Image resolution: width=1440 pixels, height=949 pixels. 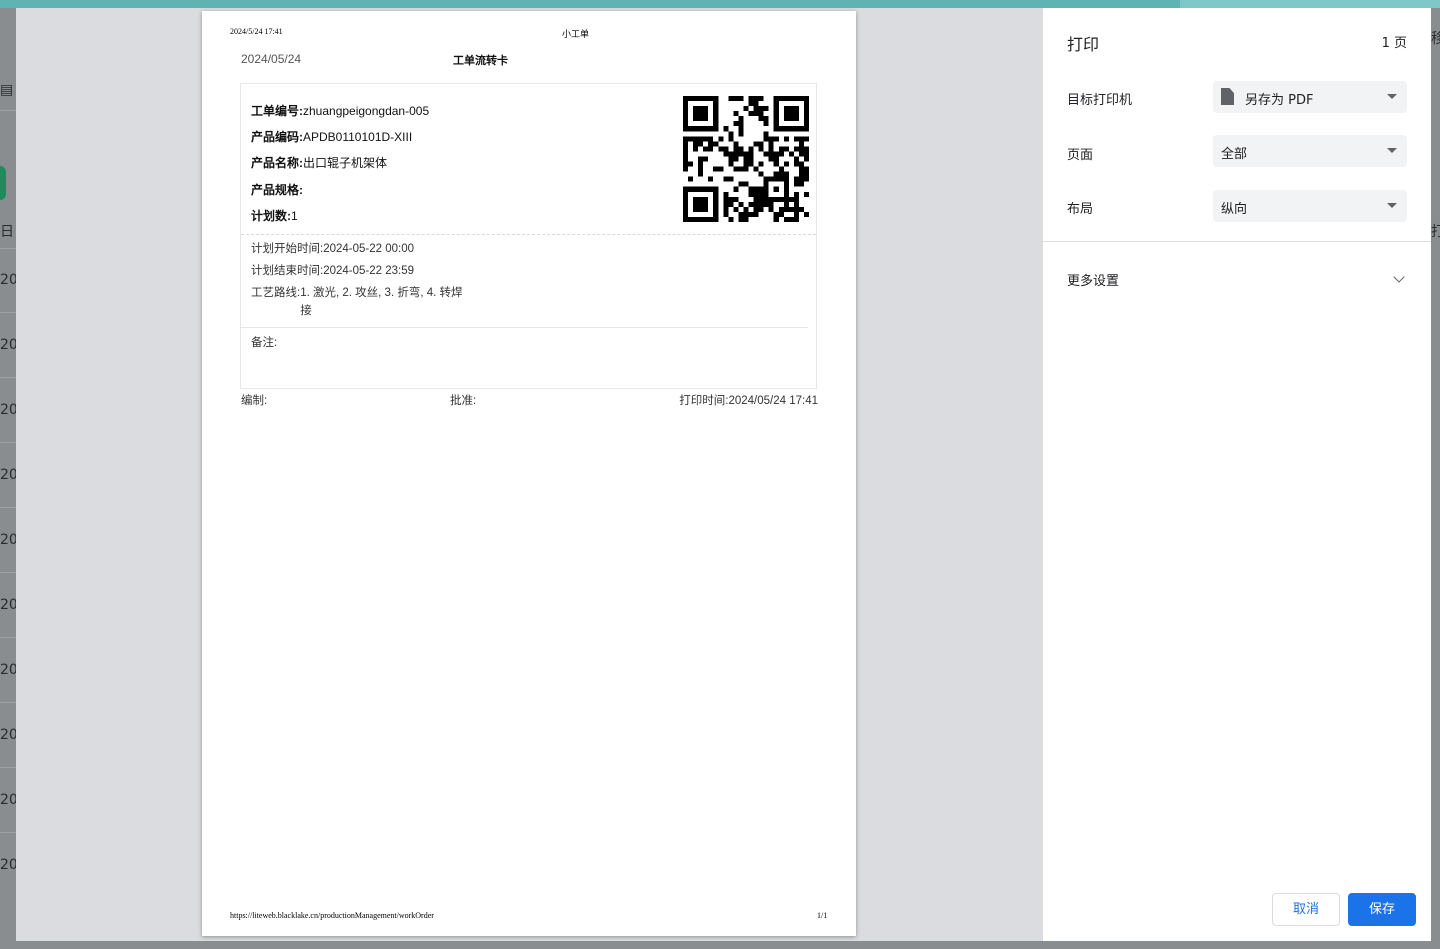 I want to click on field-label: 计划开始时间:, so click(x=287, y=249).